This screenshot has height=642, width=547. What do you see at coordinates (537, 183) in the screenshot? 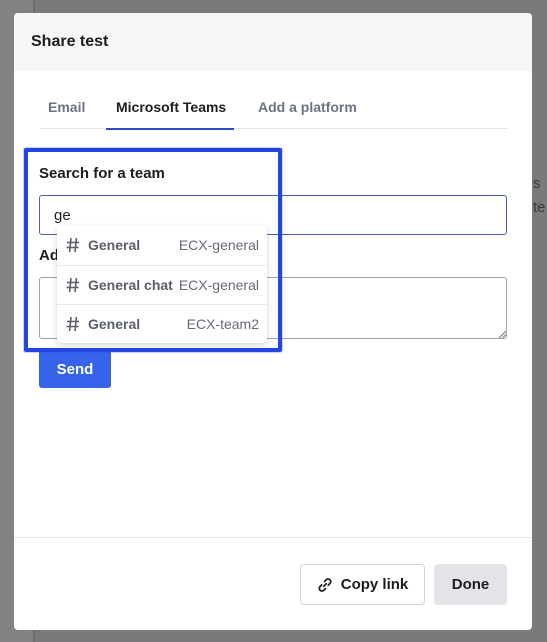
I see `background-text-line: s` at bounding box center [537, 183].